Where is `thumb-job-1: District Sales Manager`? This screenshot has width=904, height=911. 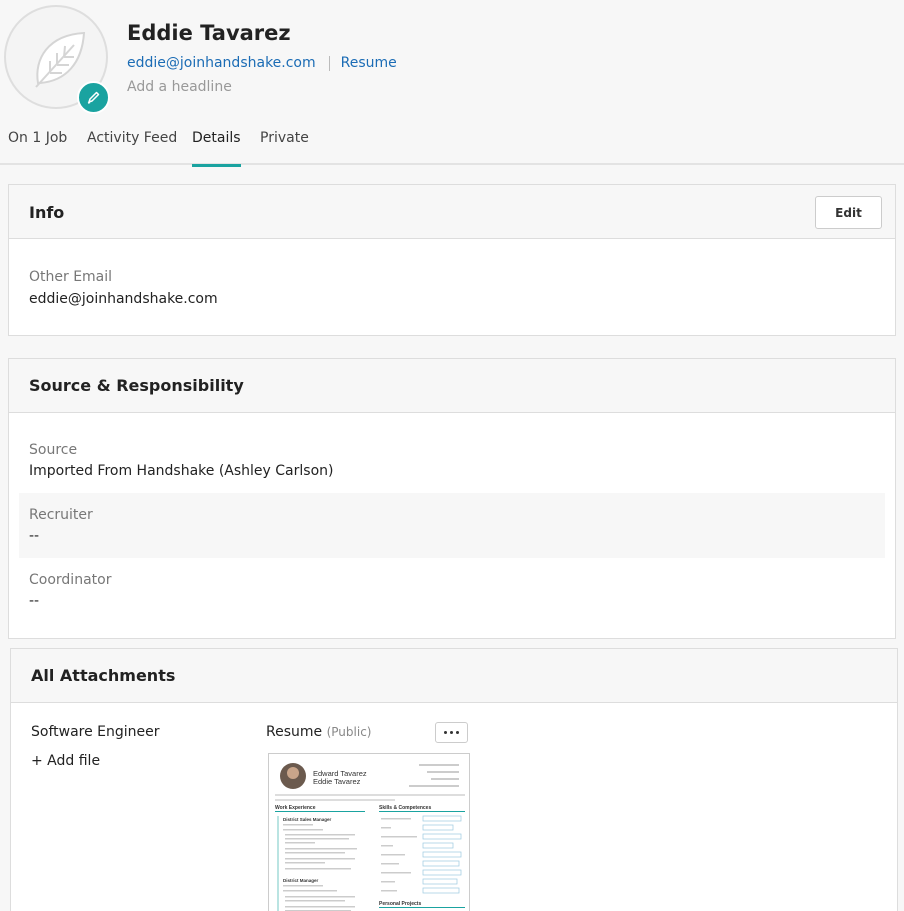
thumb-job-1: District Sales Manager is located at coordinates (307, 819).